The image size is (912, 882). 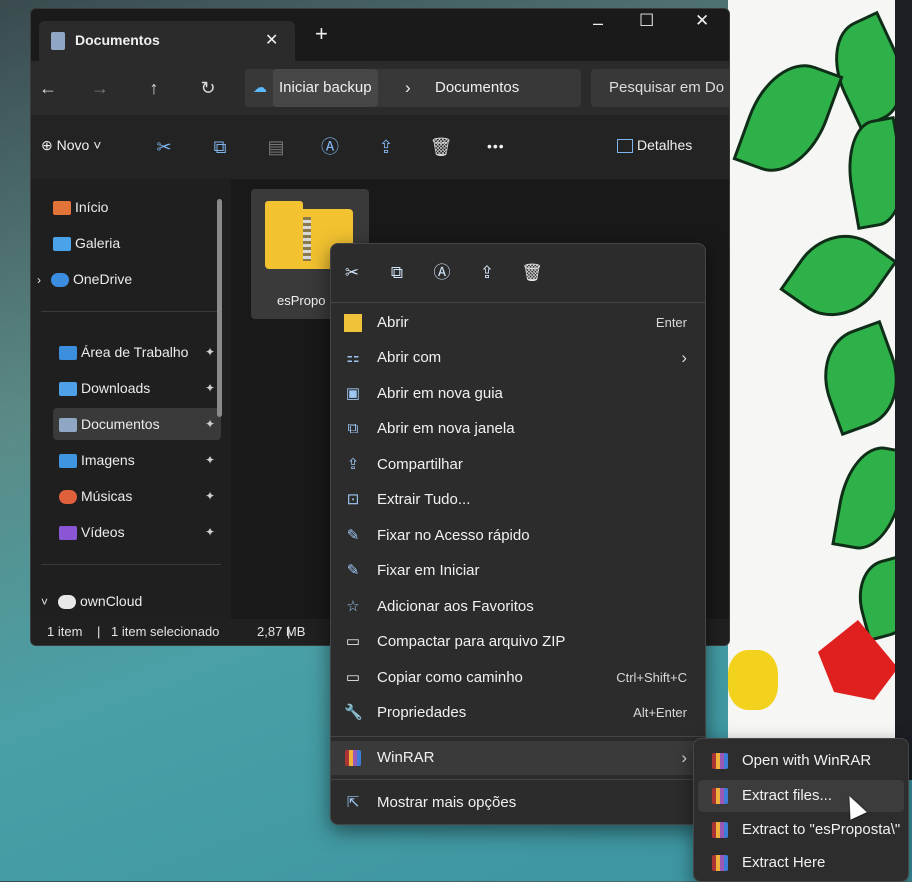 What do you see at coordinates (120, 424) in the screenshot?
I see `sidebar-item-label: Documentos` at bounding box center [120, 424].